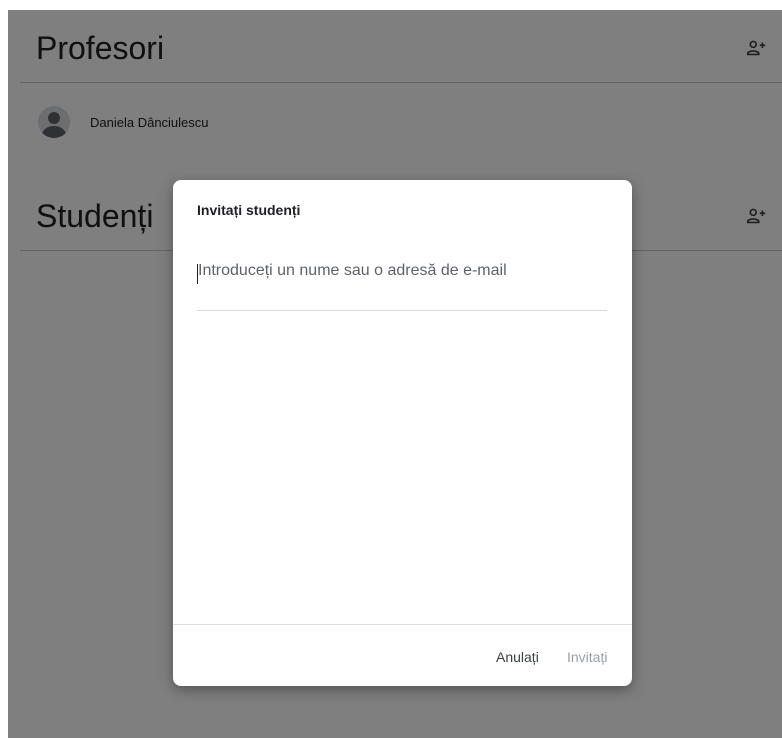  I want to click on dialog-title: Invitați studenți, so click(249, 210).